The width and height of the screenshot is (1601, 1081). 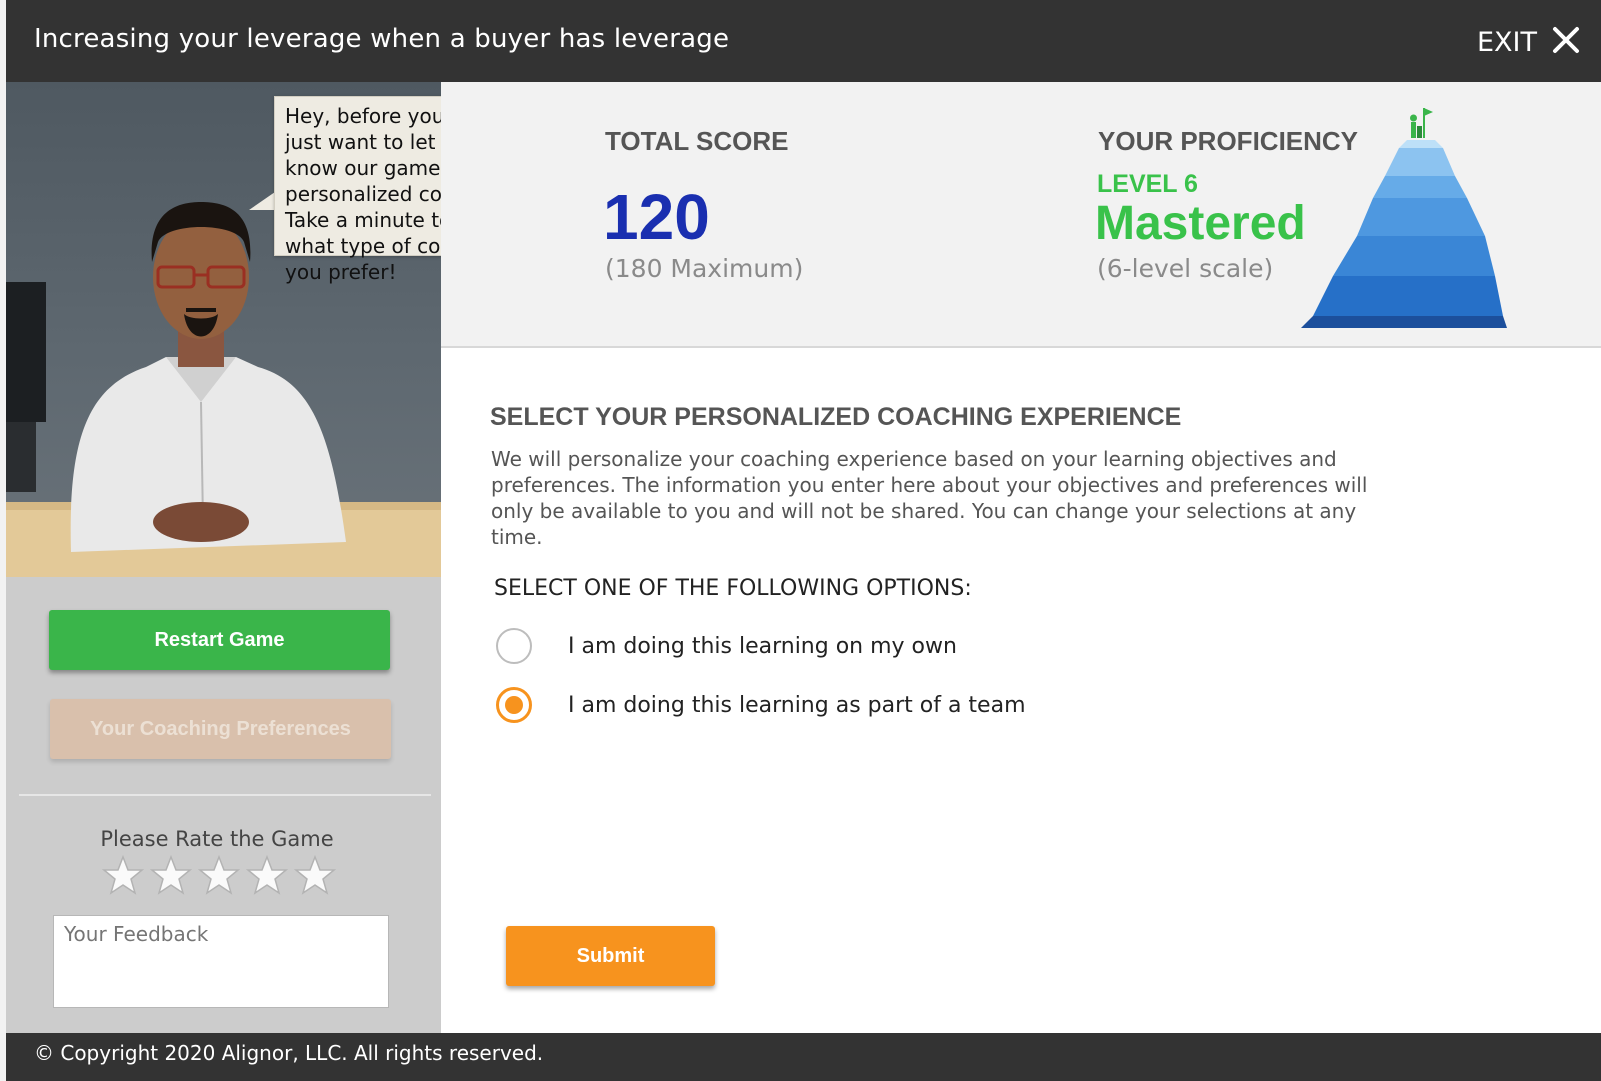 What do you see at coordinates (1200, 223) in the screenshot?
I see `proficiency-status: Mastered` at bounding box center [1200, 223].